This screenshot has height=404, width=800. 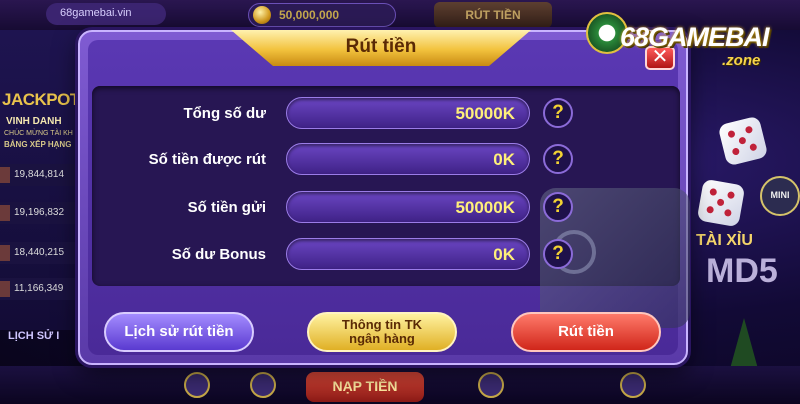 I want to click on bank-info-button: Thông tin TK ngân hàng, so click(x=382, y=332).